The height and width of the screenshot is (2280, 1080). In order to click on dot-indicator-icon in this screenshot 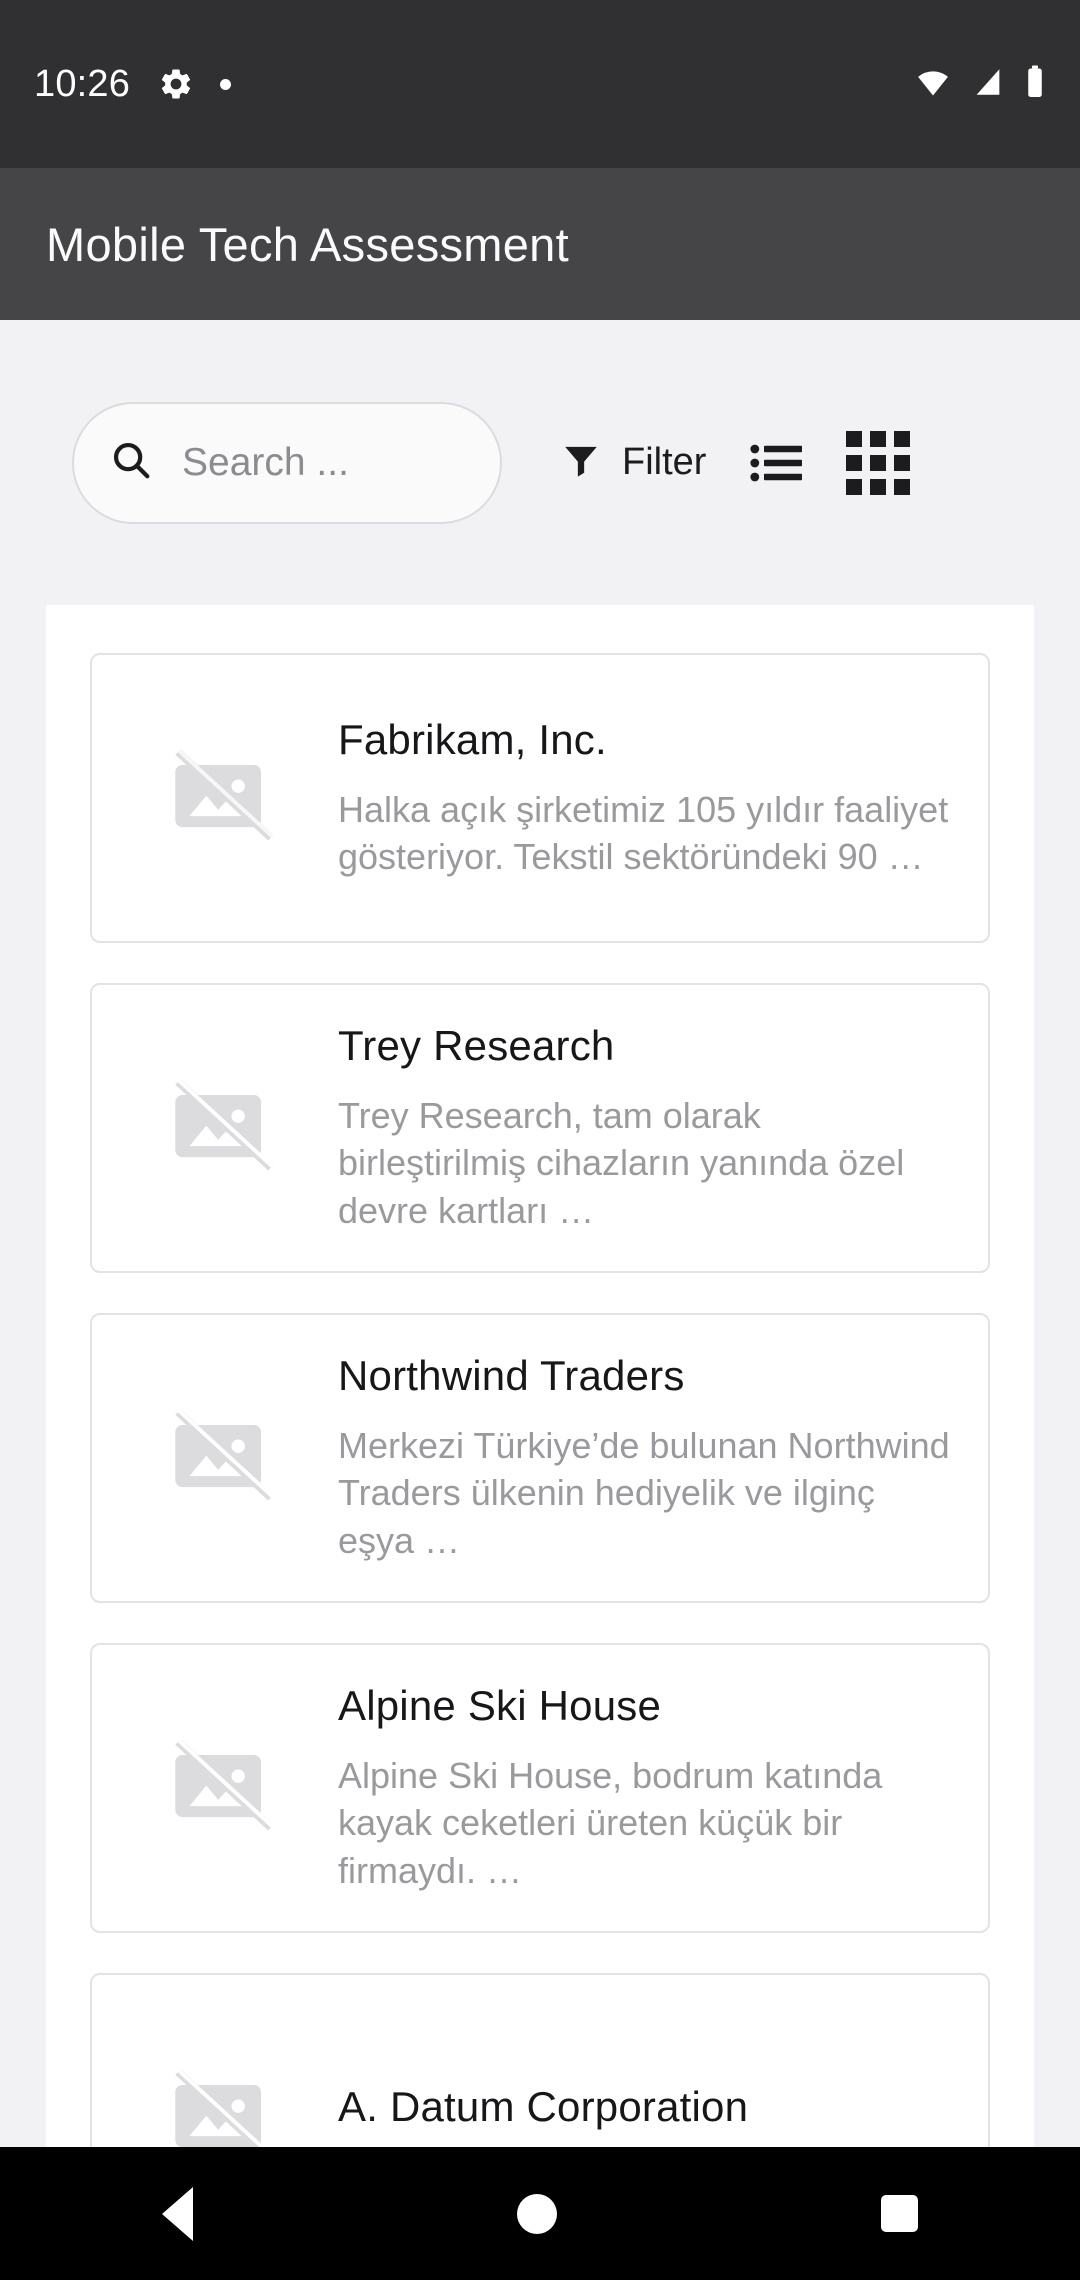, I will do `click(226, 84)`.